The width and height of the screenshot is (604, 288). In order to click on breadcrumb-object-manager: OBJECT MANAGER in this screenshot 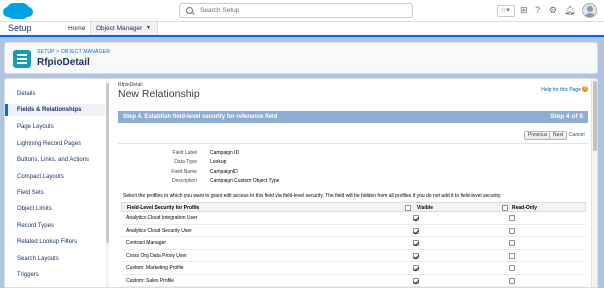, I will do `click(85, 52)`.